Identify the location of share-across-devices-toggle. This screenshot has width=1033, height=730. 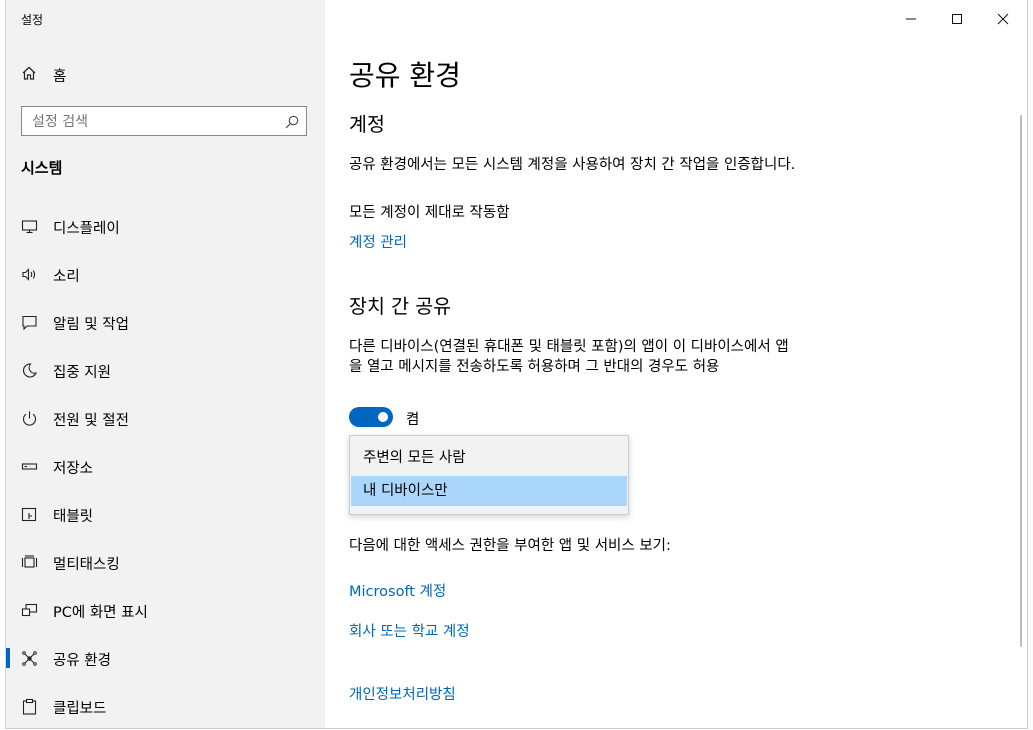
(371, 417).